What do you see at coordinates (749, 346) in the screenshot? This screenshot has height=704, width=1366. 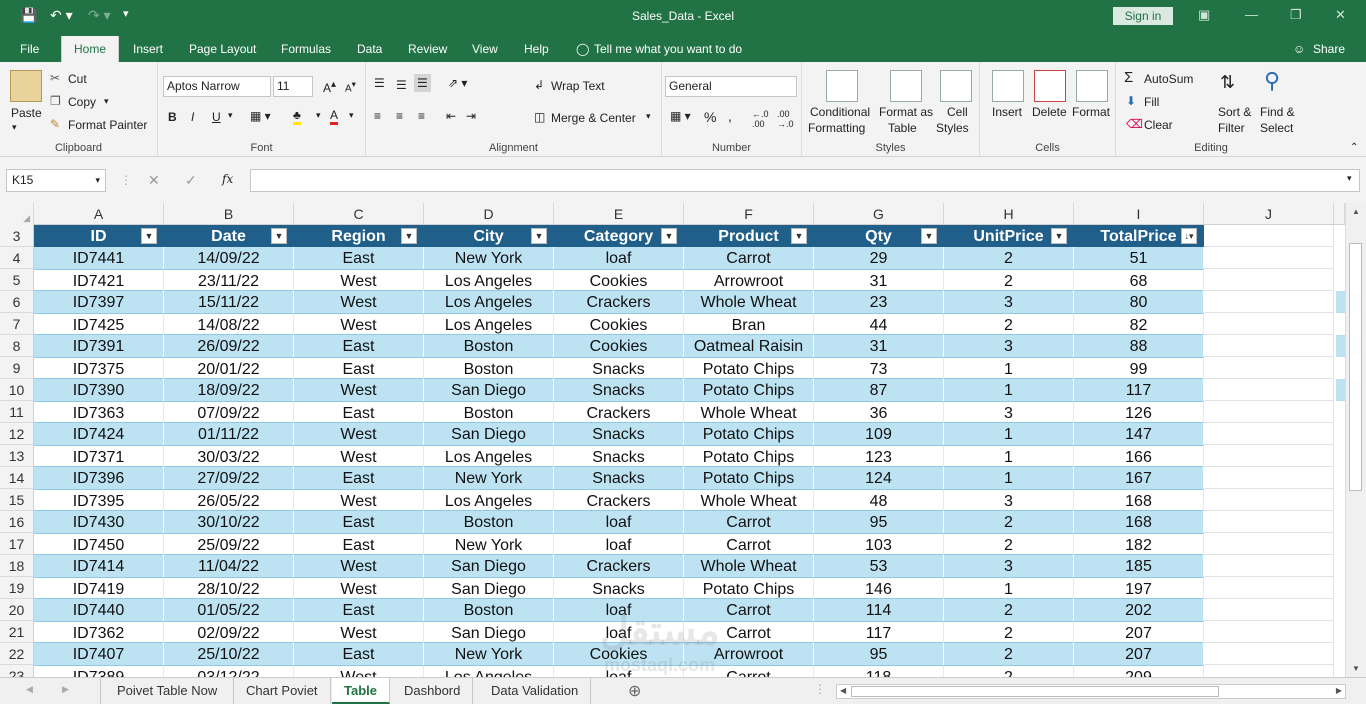 I see `table-cell: Oatmeal Raisin` at bounding box center [749, 346].